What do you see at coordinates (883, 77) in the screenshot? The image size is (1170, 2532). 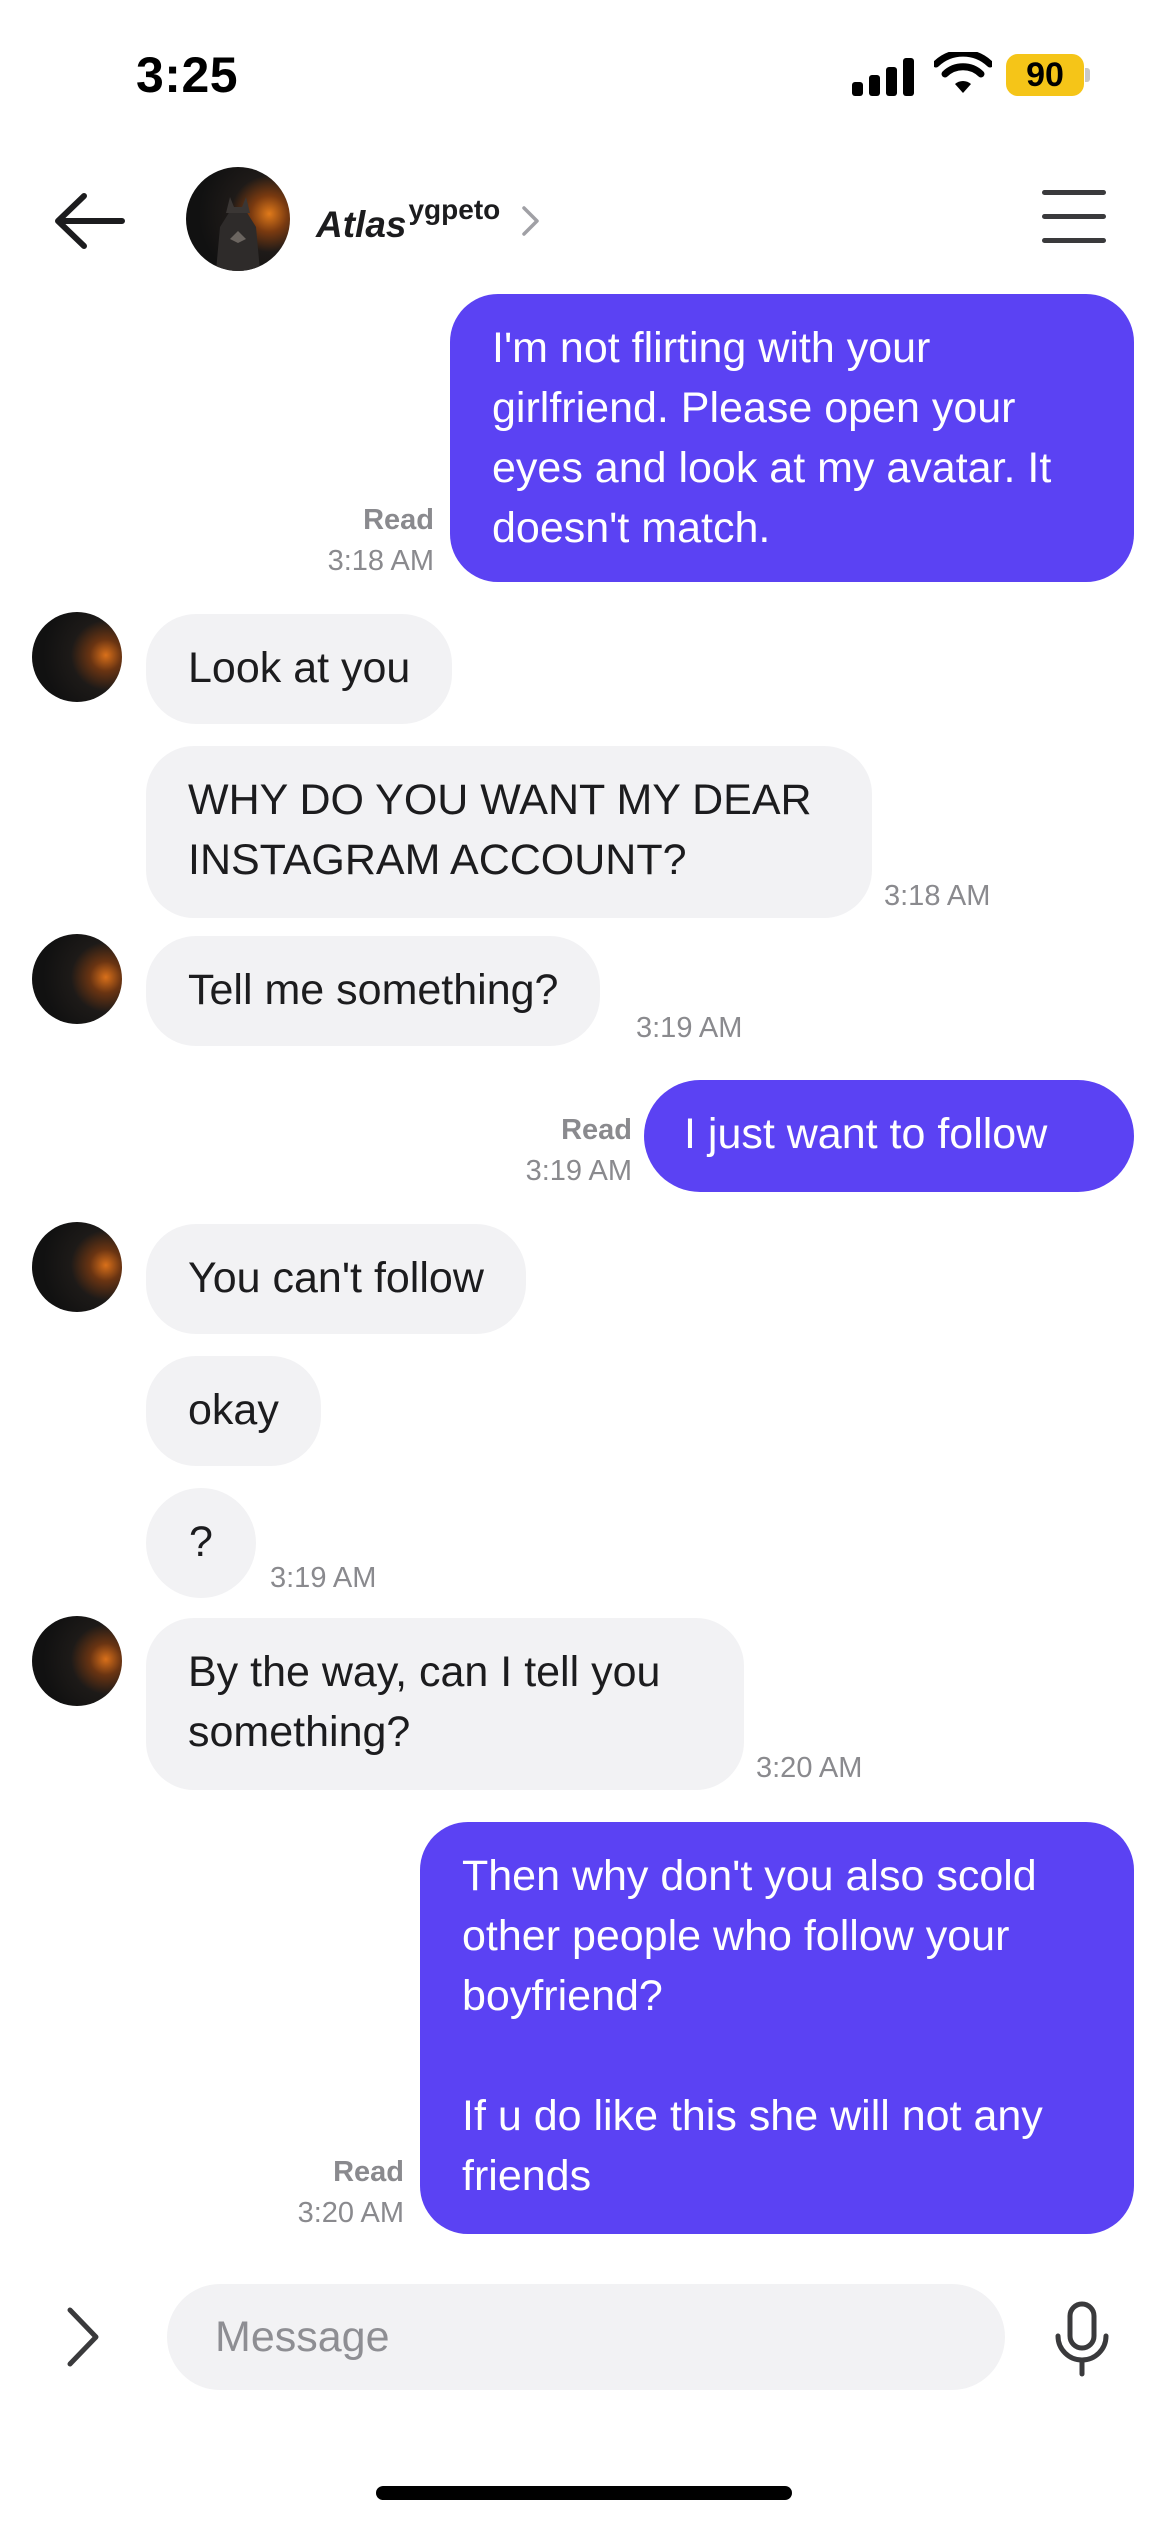 I see `signal-icon` at bounding box center [883, 77].